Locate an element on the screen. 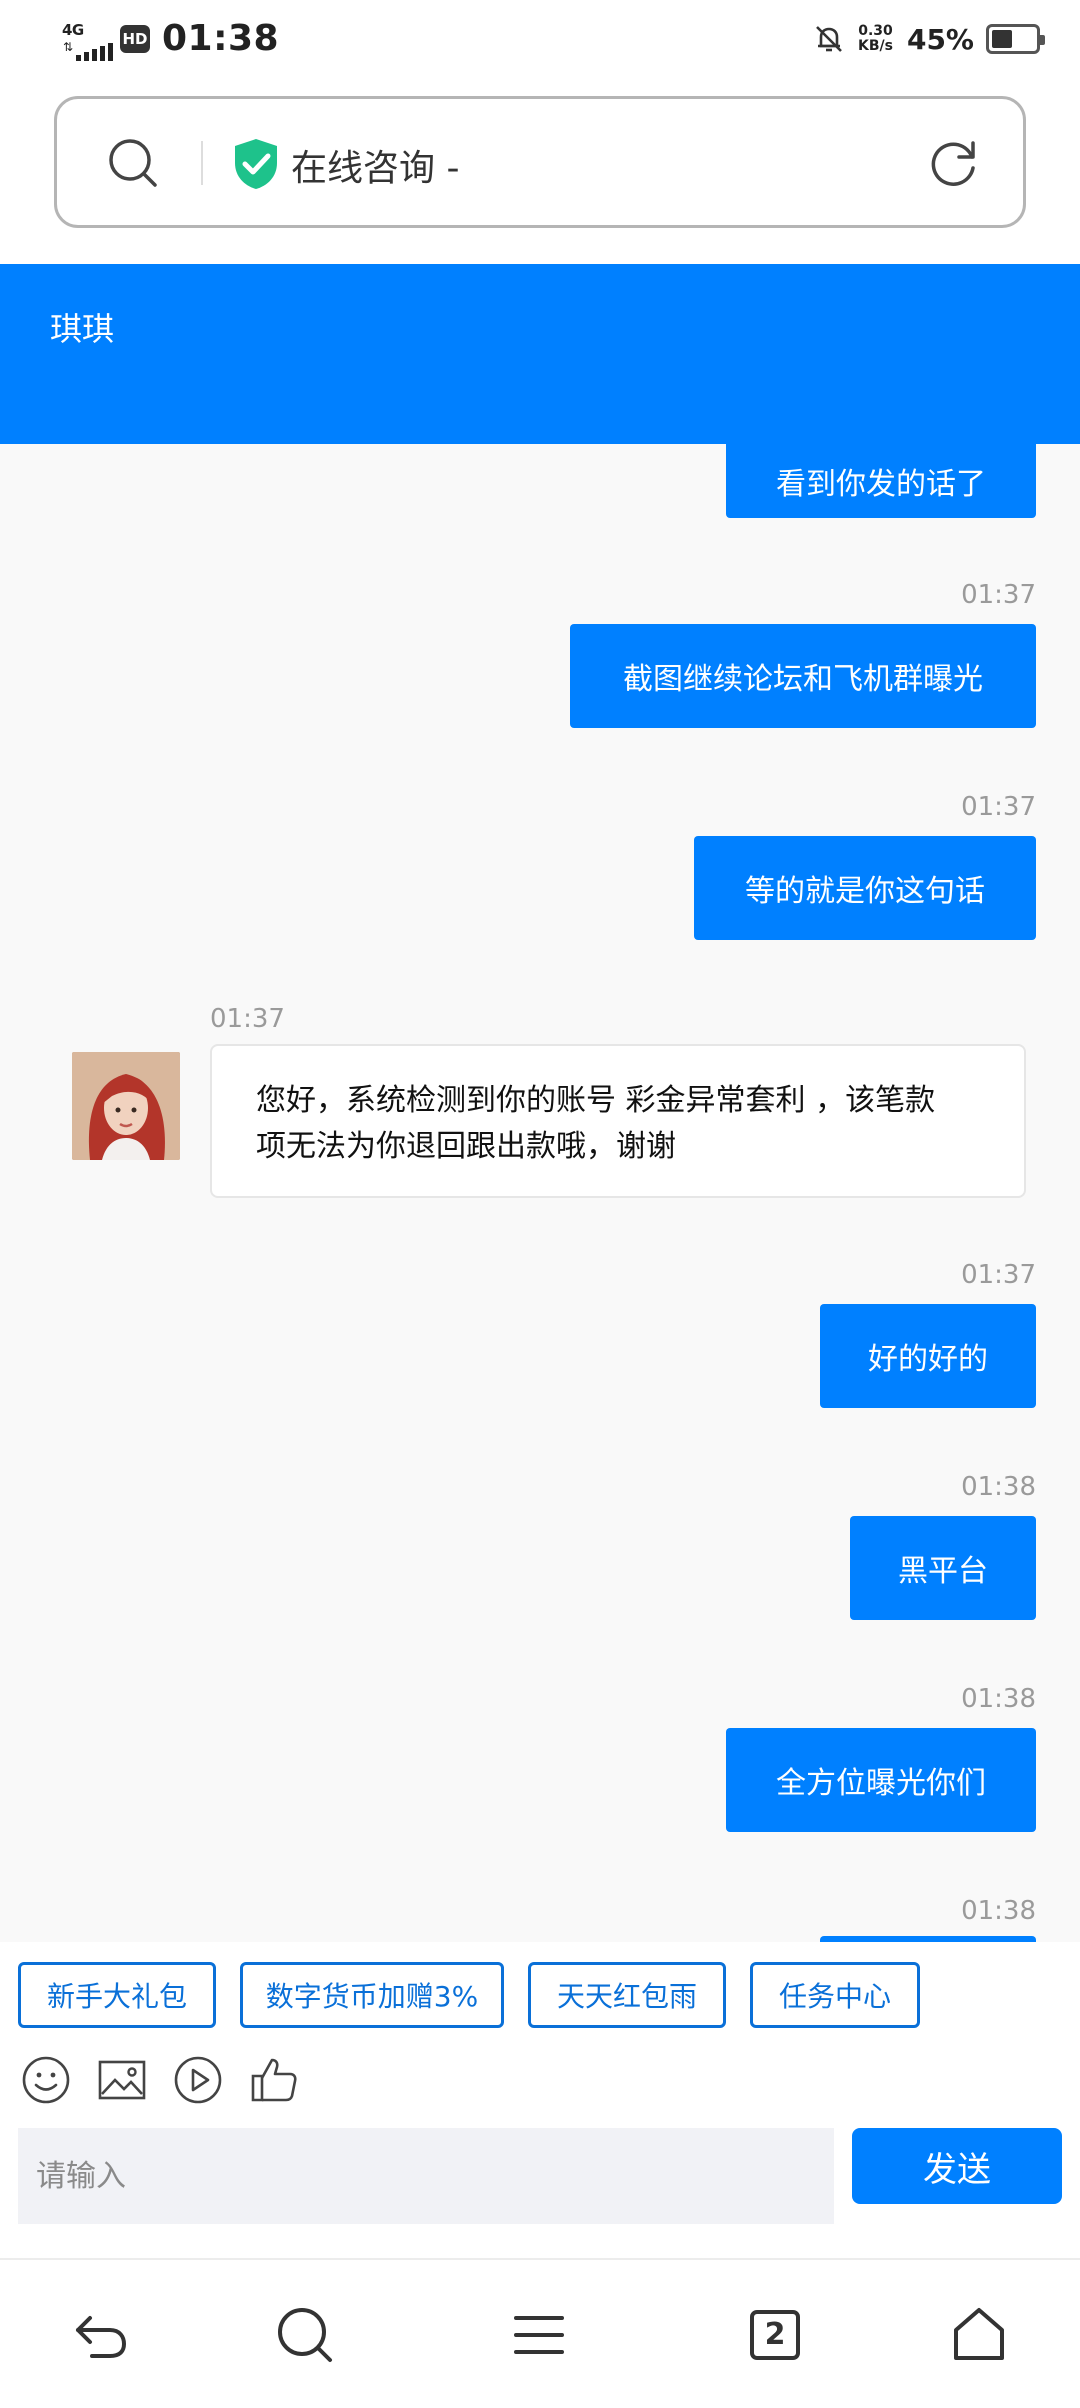  emoji-icon is located at coordinates (46, 2080).